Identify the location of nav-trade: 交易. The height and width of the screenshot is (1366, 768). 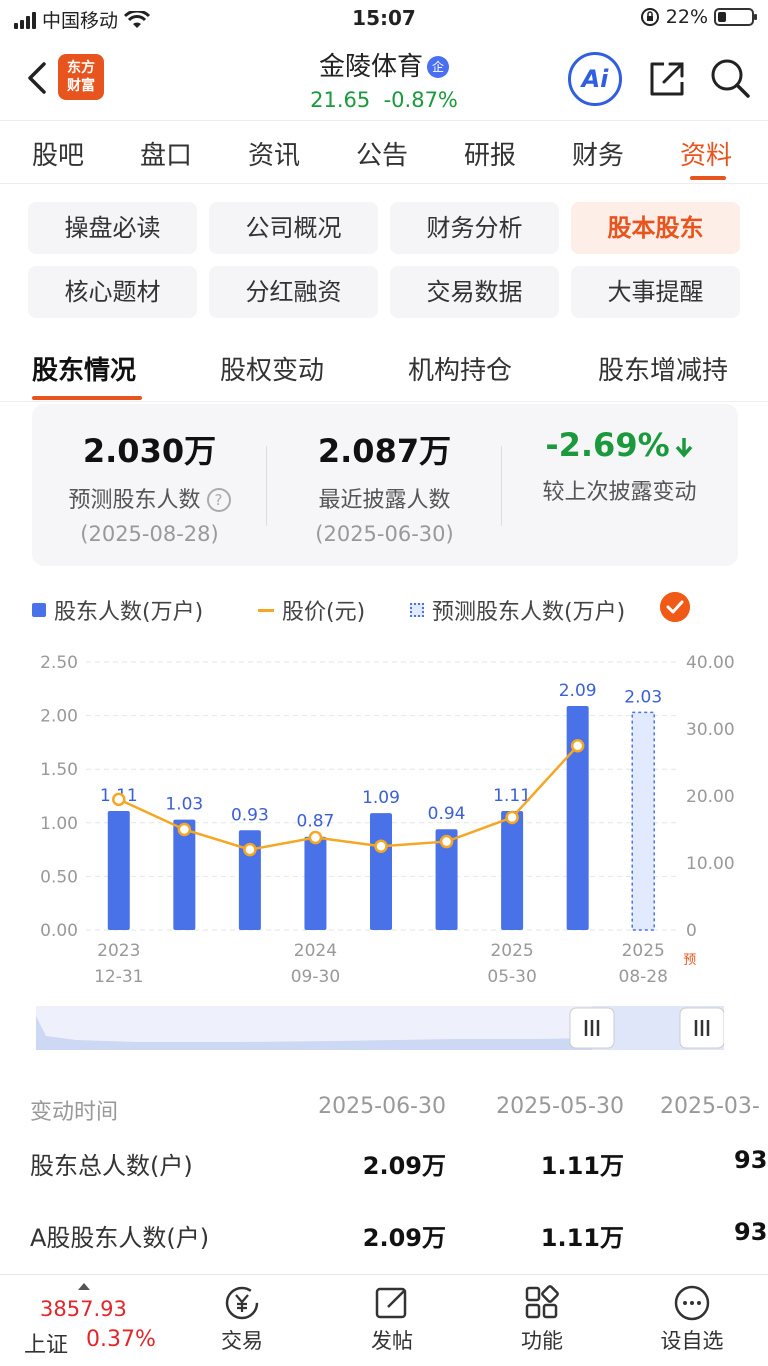
(242, 1319).